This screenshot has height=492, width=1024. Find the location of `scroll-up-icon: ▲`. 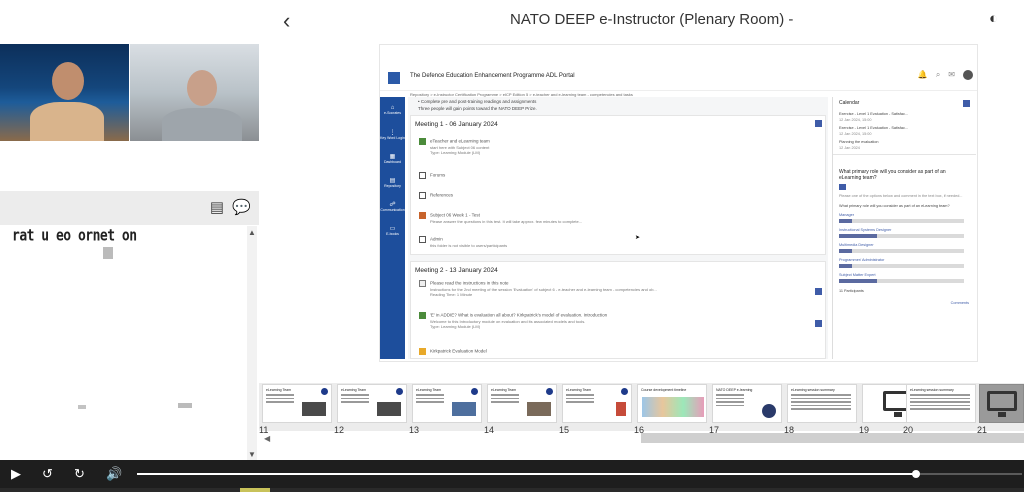

scroll-up-icon: ▲ is located at coordinates (252, 232).